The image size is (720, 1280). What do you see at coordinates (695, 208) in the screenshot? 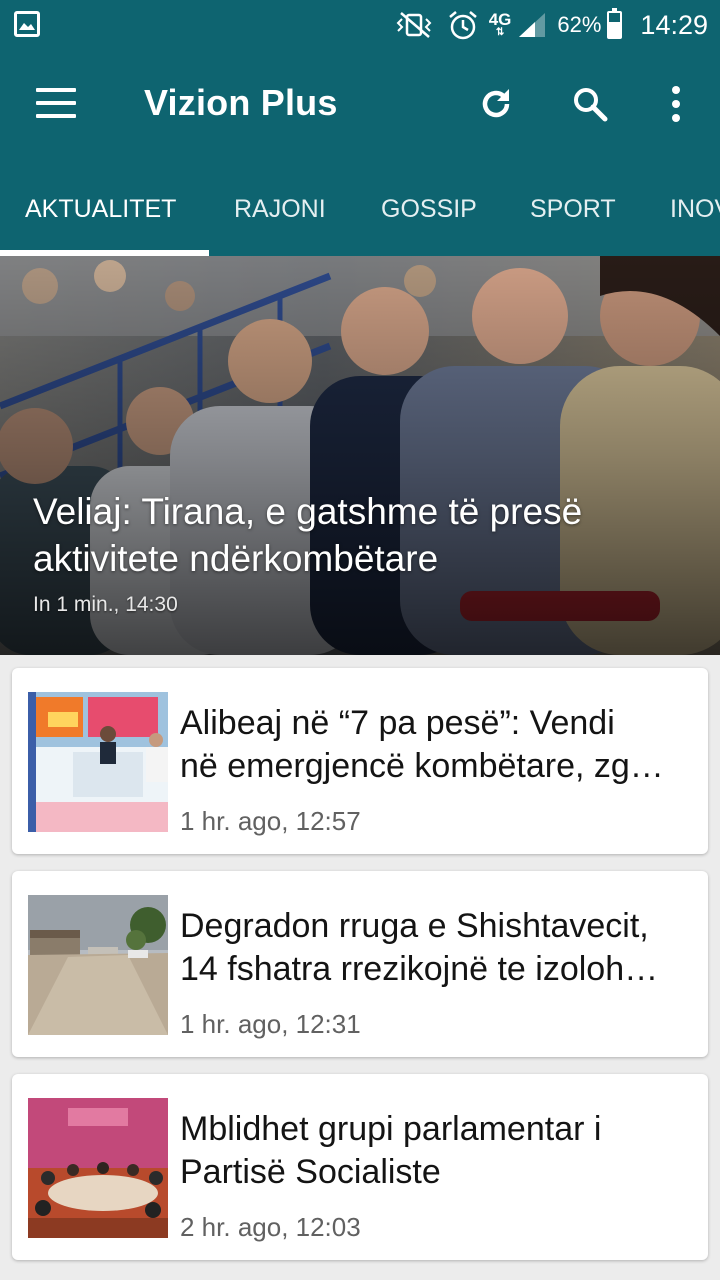
I see `tab-inov: INOV` at bounding box center [695, 208].